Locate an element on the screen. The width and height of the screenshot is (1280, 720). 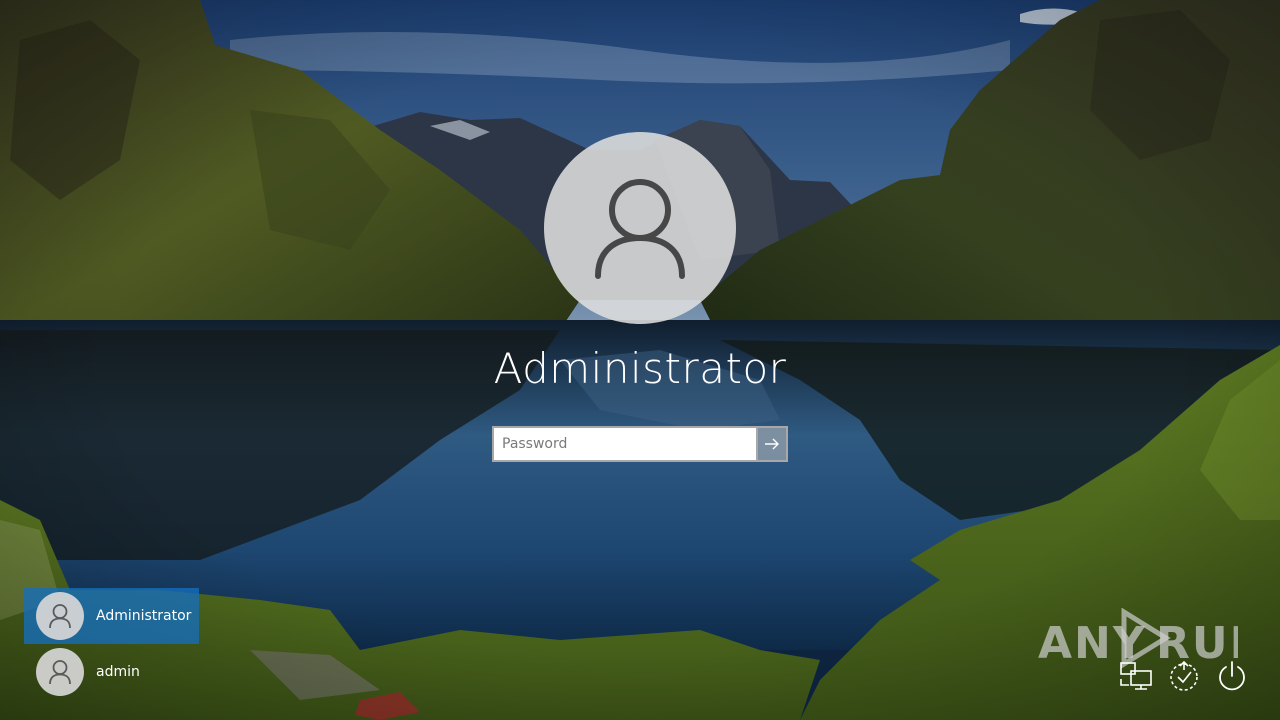
user-list-item-label: Administrator is located at coordinates (144, 616).